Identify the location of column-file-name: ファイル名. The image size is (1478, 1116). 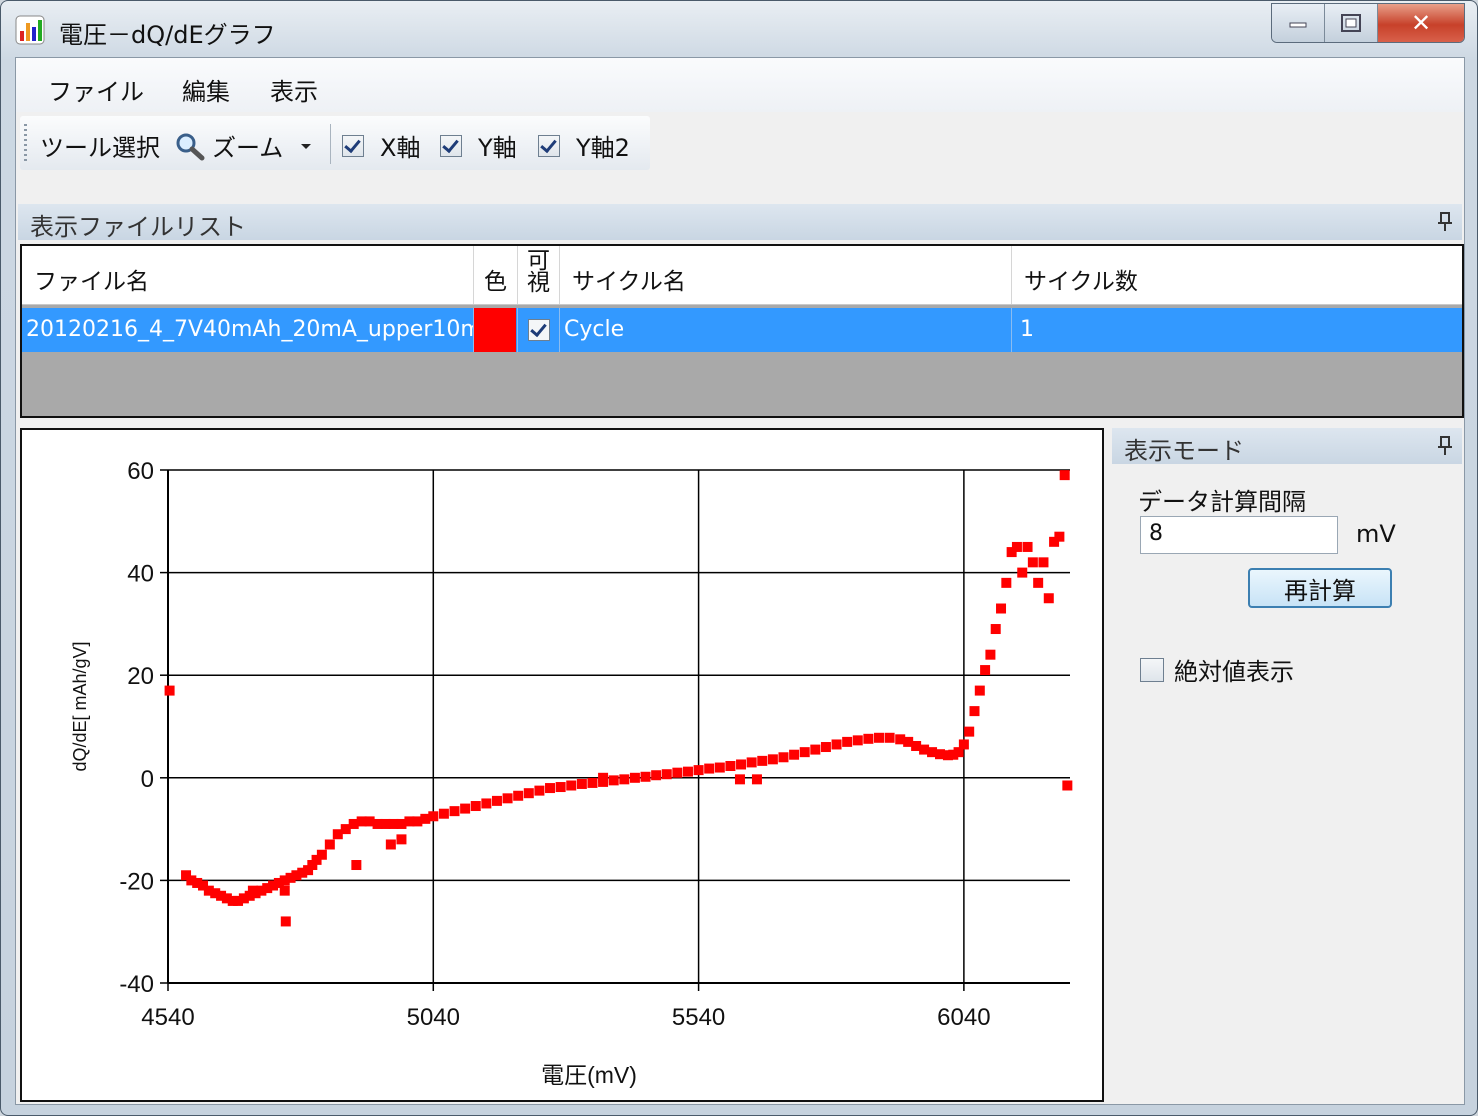
(248, 275).